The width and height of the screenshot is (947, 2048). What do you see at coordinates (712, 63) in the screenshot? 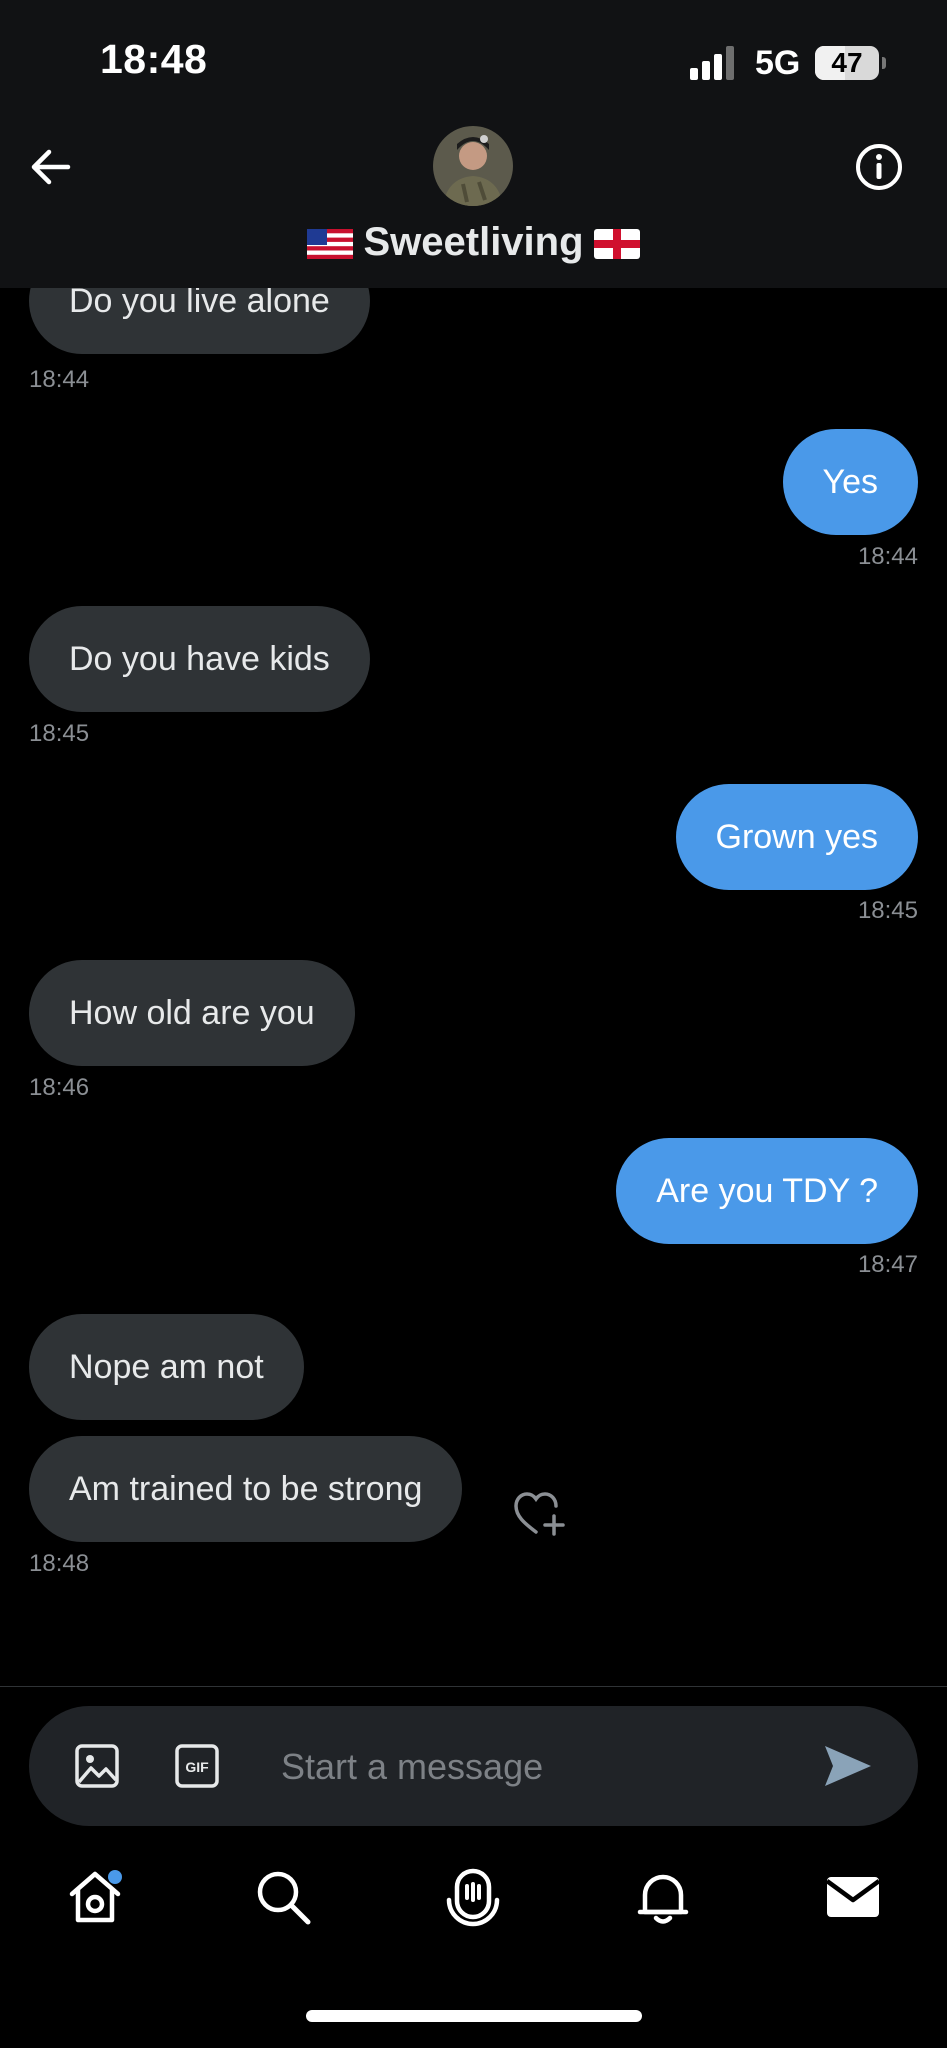
I see `signal-icon` at bounding box center [712, 63].